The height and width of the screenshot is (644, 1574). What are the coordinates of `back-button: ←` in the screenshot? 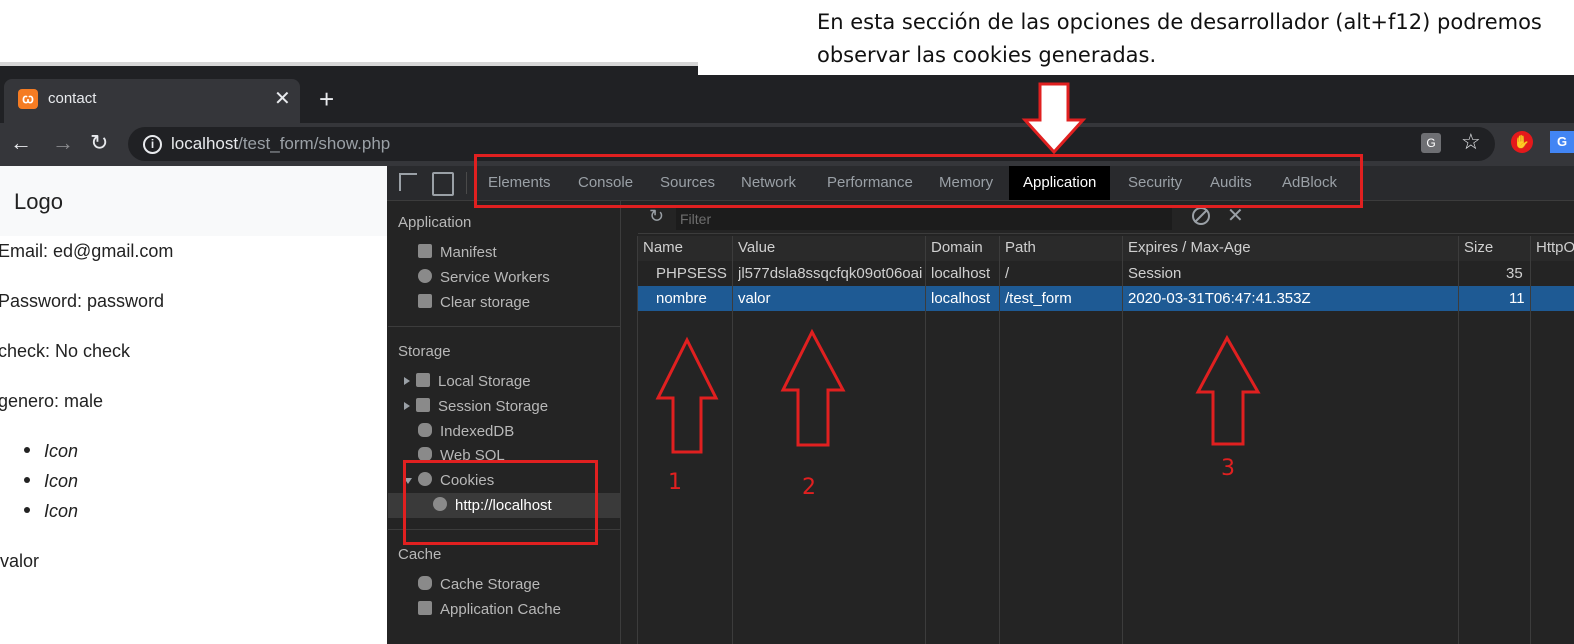 It's located at (21, 143).